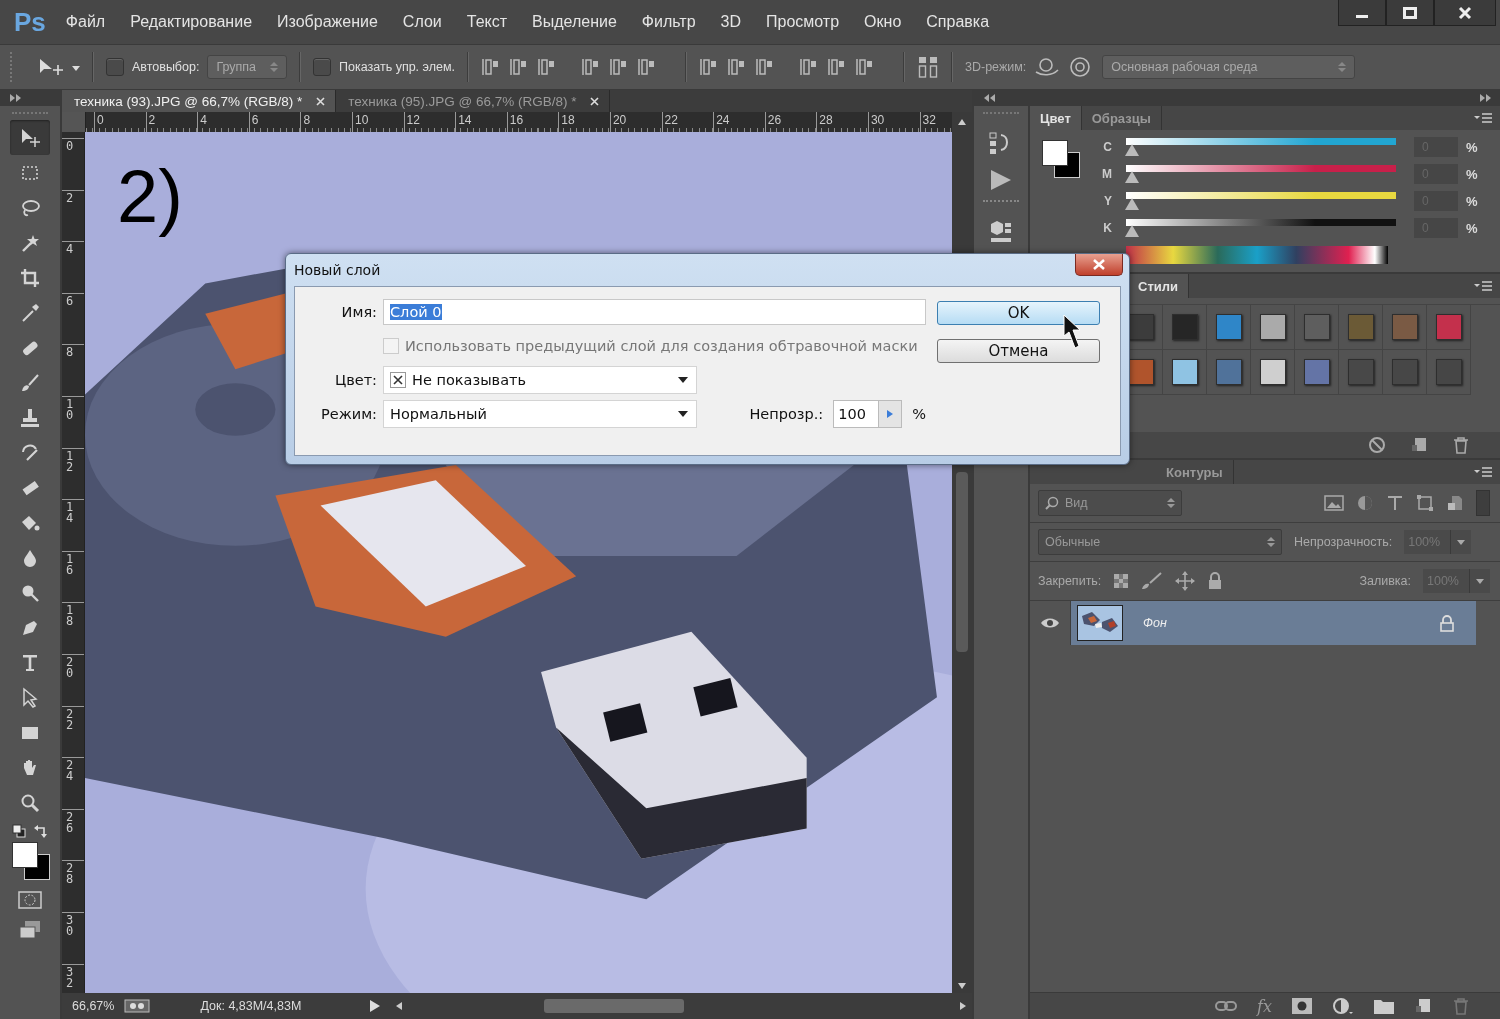  Describe the element at coordinates (1226, 1006) in the screenshot. I see `link-icon` at that location.